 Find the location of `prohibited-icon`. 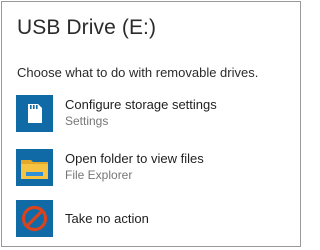

prohibited-icon is located at coordinates (34, 218).